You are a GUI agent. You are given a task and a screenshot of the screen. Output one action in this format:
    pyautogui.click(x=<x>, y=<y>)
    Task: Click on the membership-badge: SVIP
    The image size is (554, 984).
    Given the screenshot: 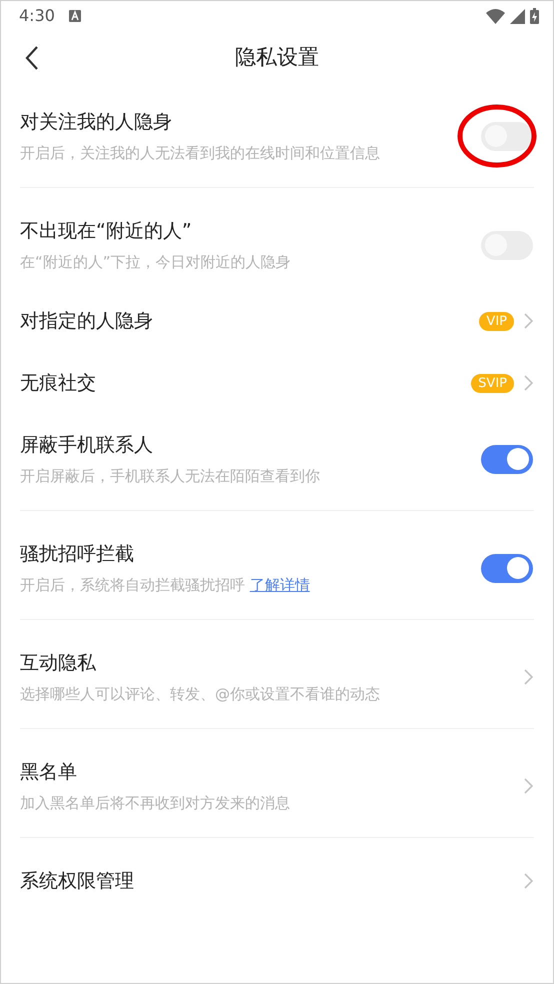 What is the action you would take?
    pyautogui.click(x=492, y=383)
    